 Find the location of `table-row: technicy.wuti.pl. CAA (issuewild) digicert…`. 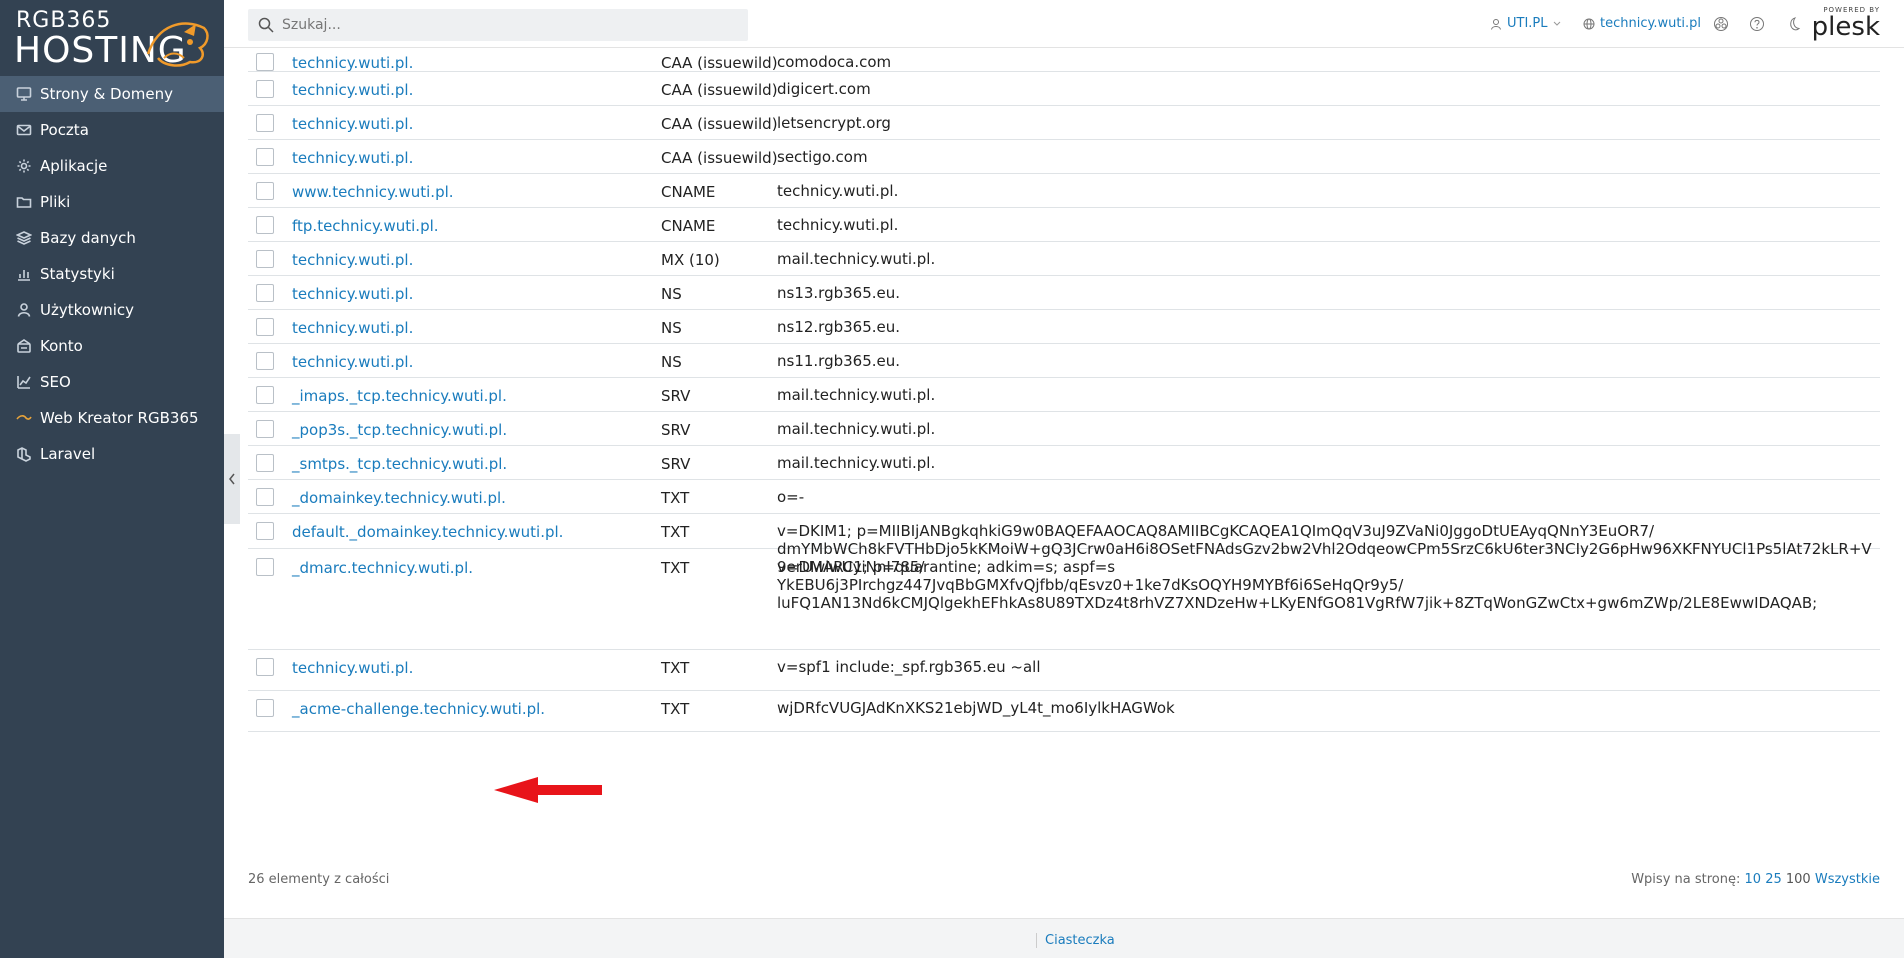

table-row: technicy.wuti.pl. CAA (issuewild) digicert… is located at coordinates (1064, 89).